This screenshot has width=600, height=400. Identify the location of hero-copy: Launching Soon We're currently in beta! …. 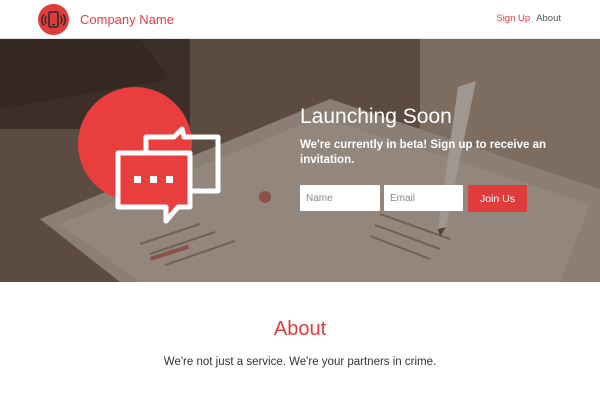
(430, 136).